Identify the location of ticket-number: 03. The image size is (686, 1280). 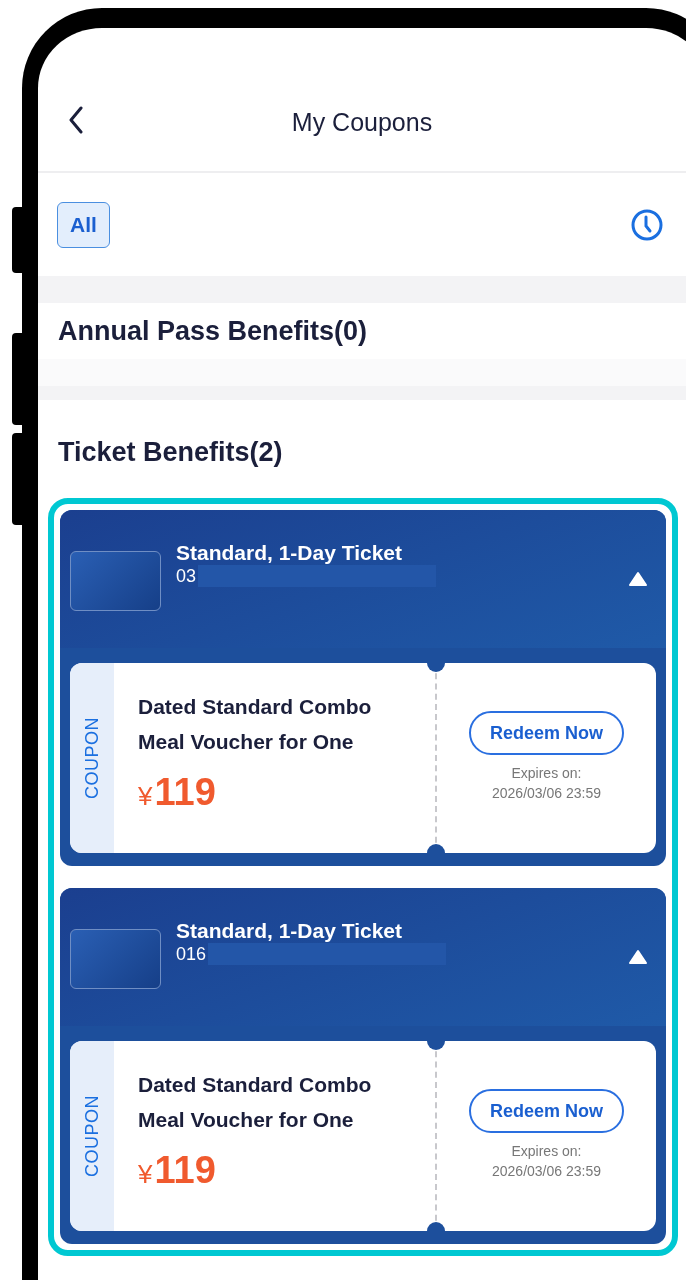
(186, 576).